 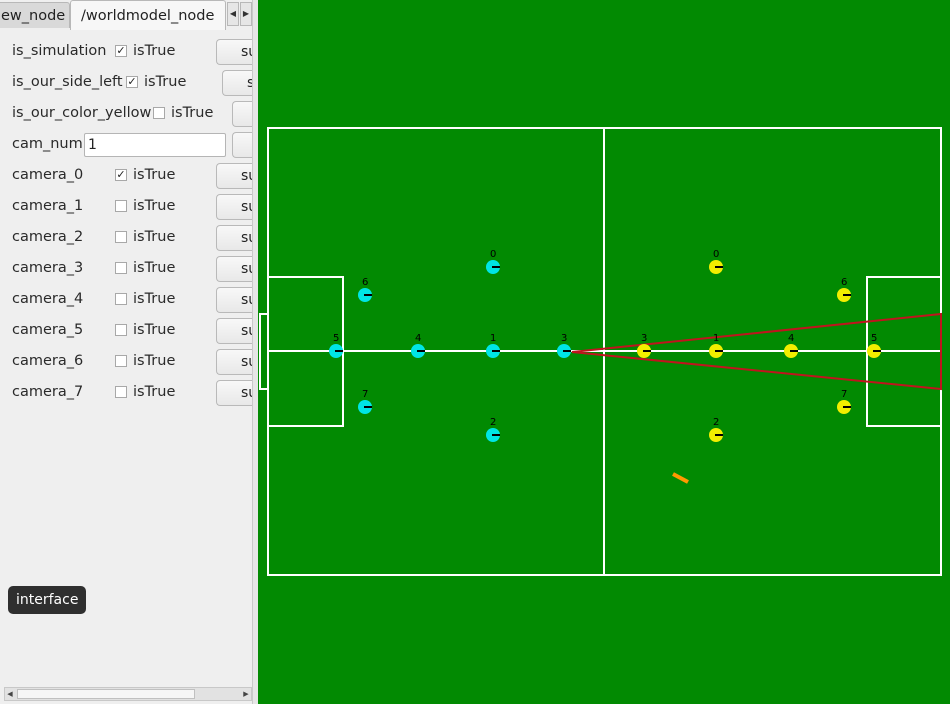 I want to click on tab-worldmodel-node: /worldmodel_node, so click(x=148, y=15).